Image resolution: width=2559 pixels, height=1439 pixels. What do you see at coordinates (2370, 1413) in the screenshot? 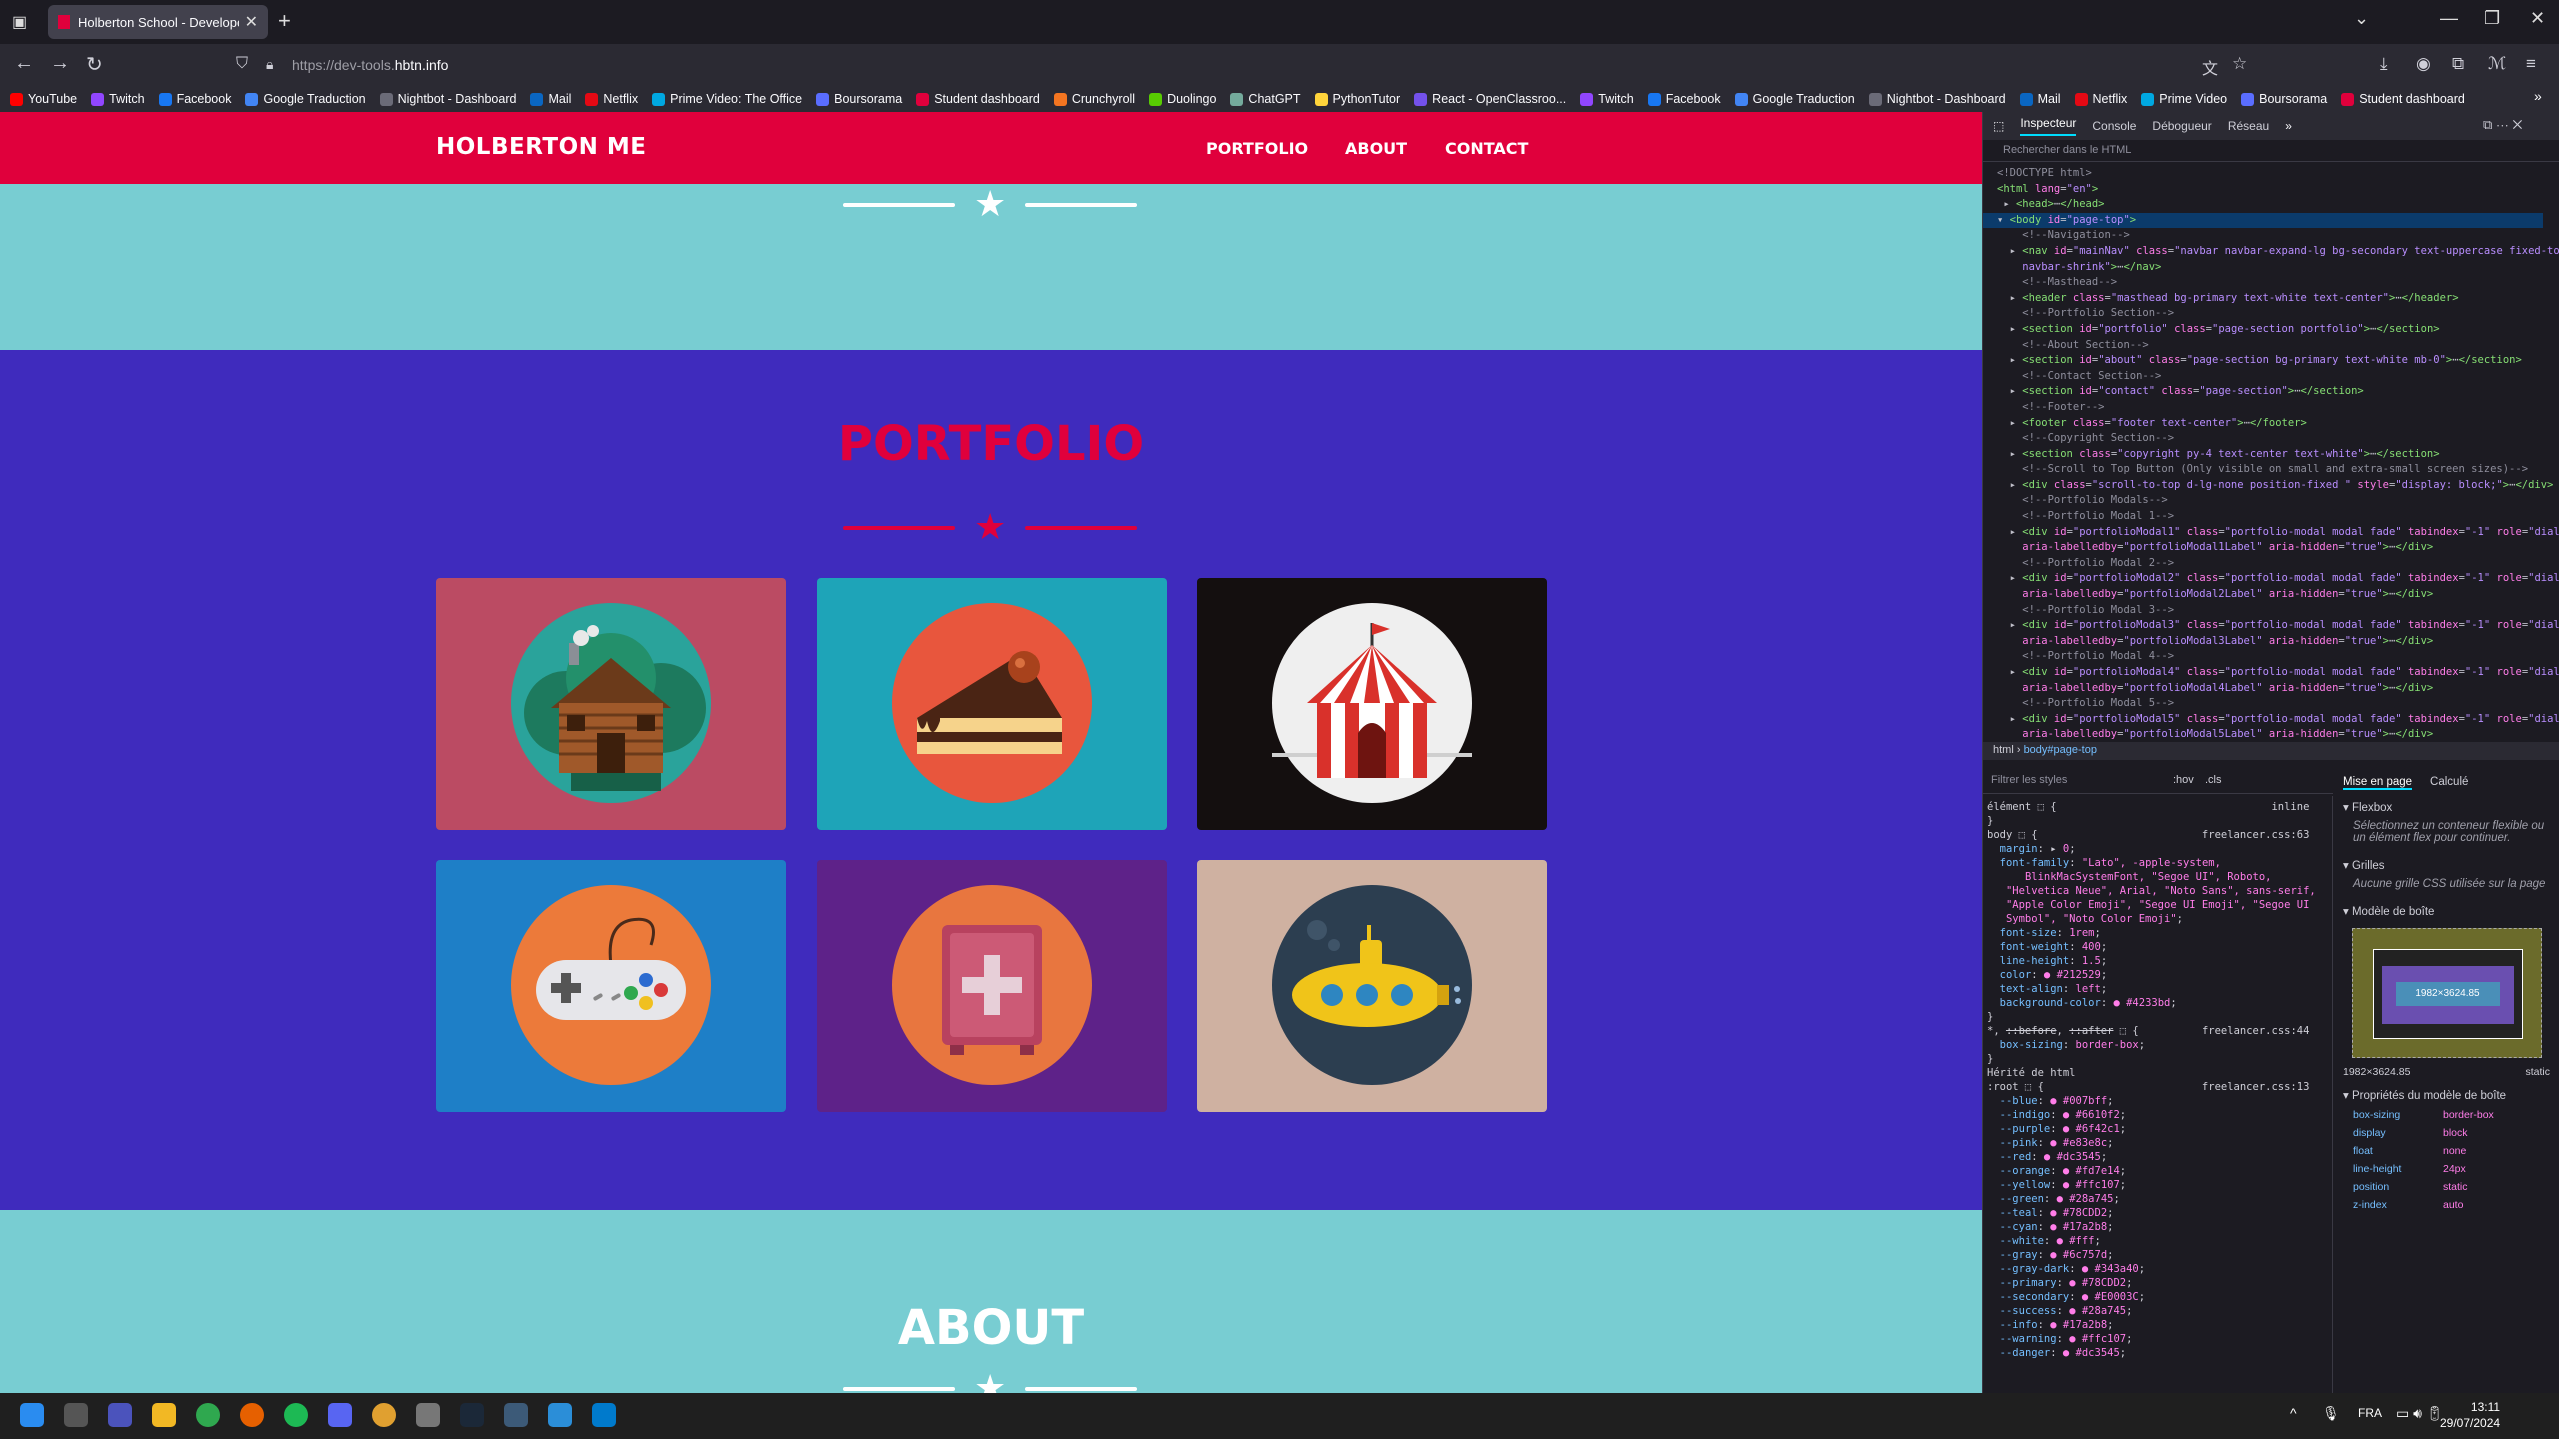
I see `language-indicator: FRA` at bounding box center [2370, 1413].